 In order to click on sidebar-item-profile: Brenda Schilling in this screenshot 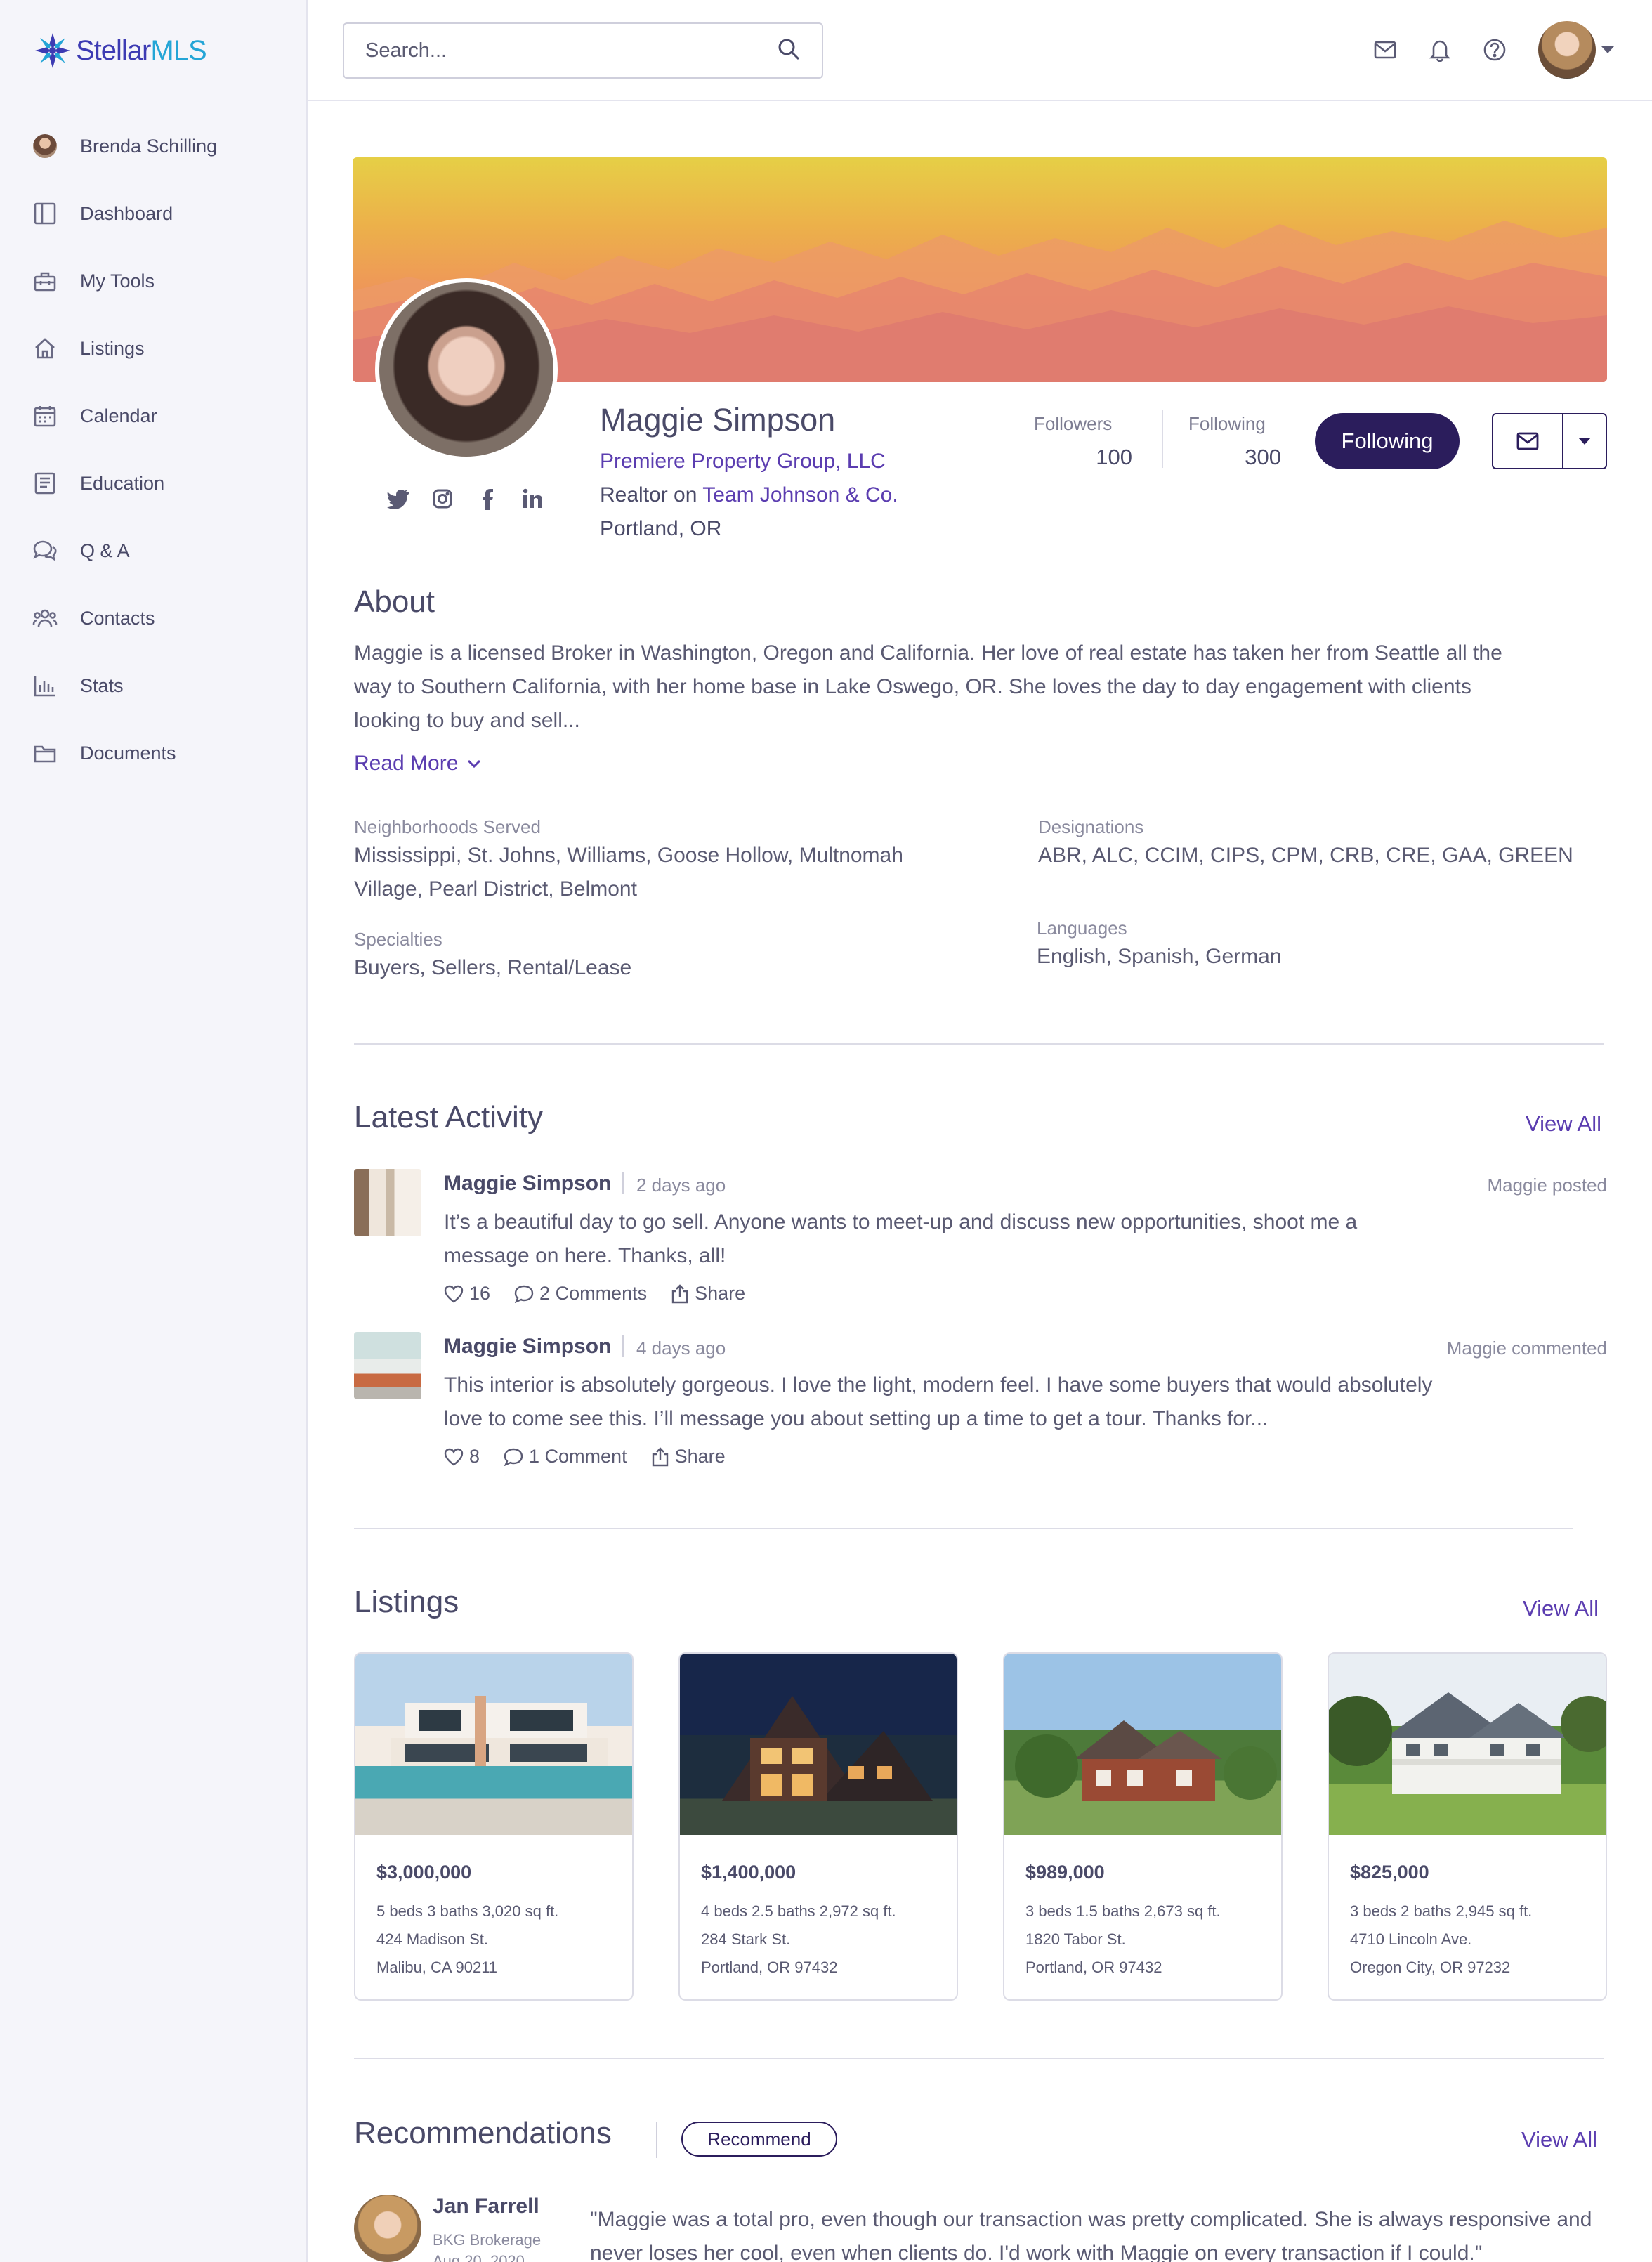, I will do `click(154, 146)`.